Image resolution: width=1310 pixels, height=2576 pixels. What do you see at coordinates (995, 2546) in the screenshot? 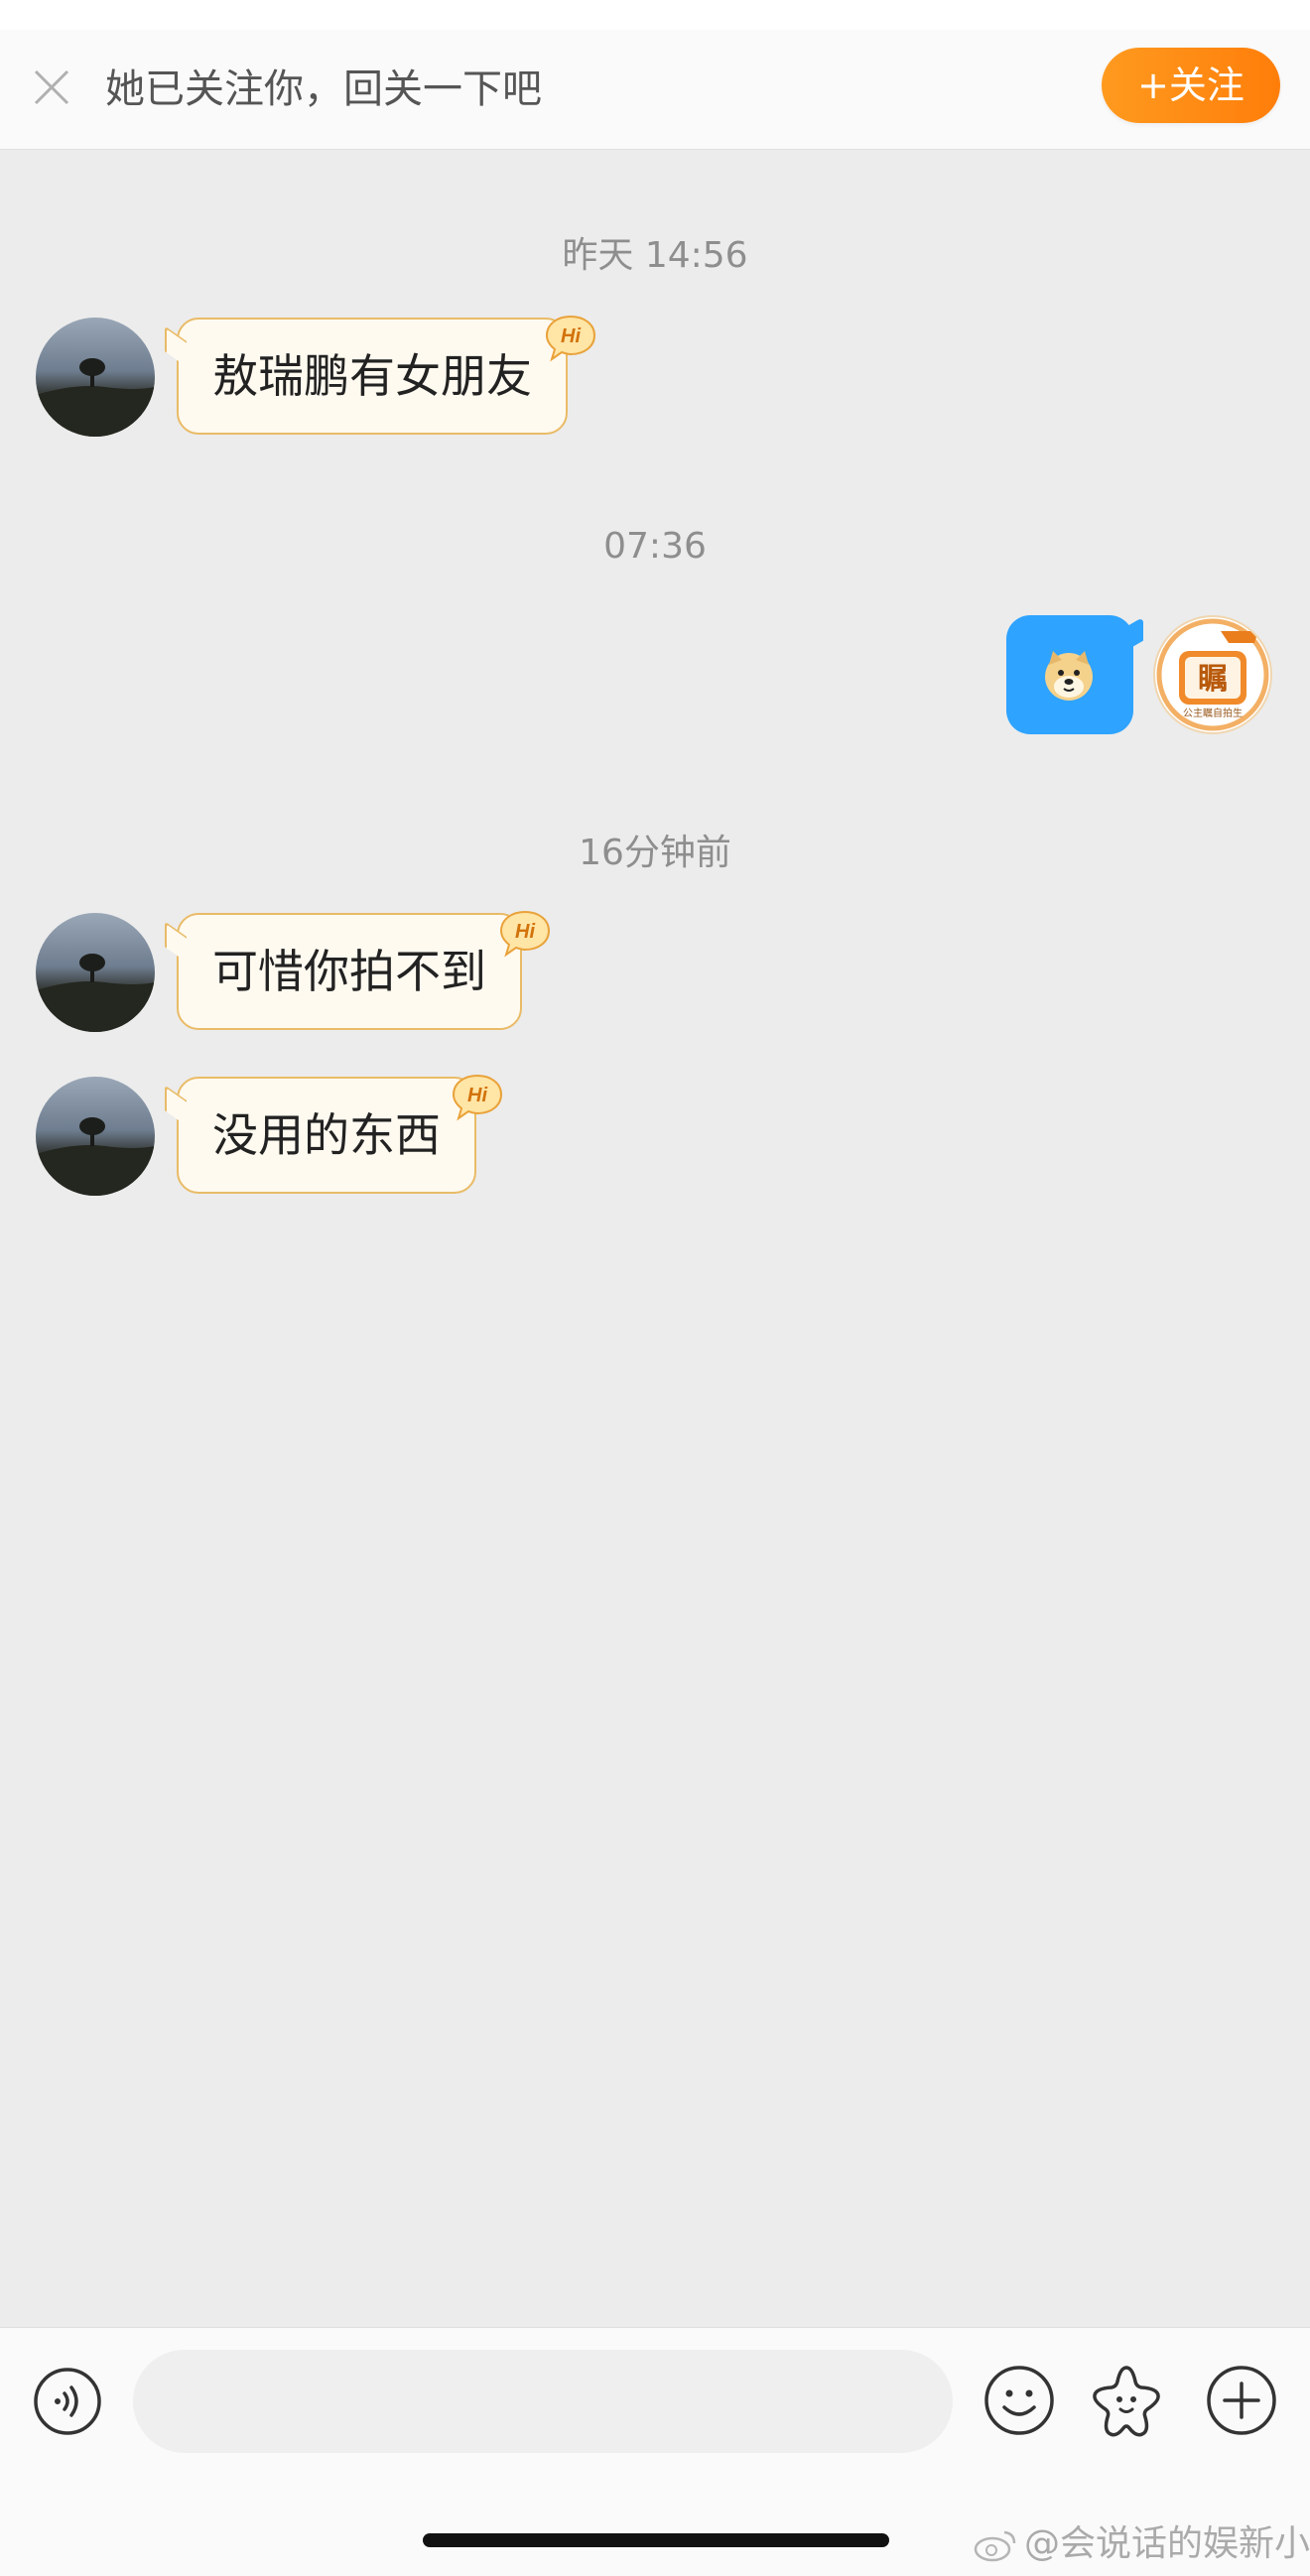
I see `weibo-logo-icon` at bounding box center [995, 2546].